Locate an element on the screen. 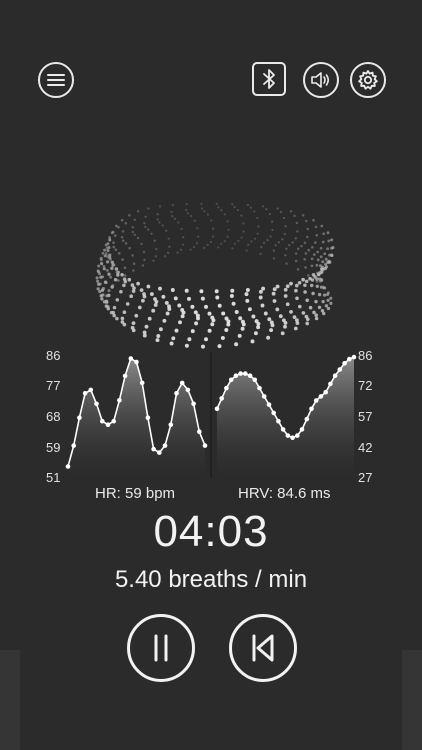 The width and height of the screenshot is (422, 750). hr-area is located at coordinates (136, 417).